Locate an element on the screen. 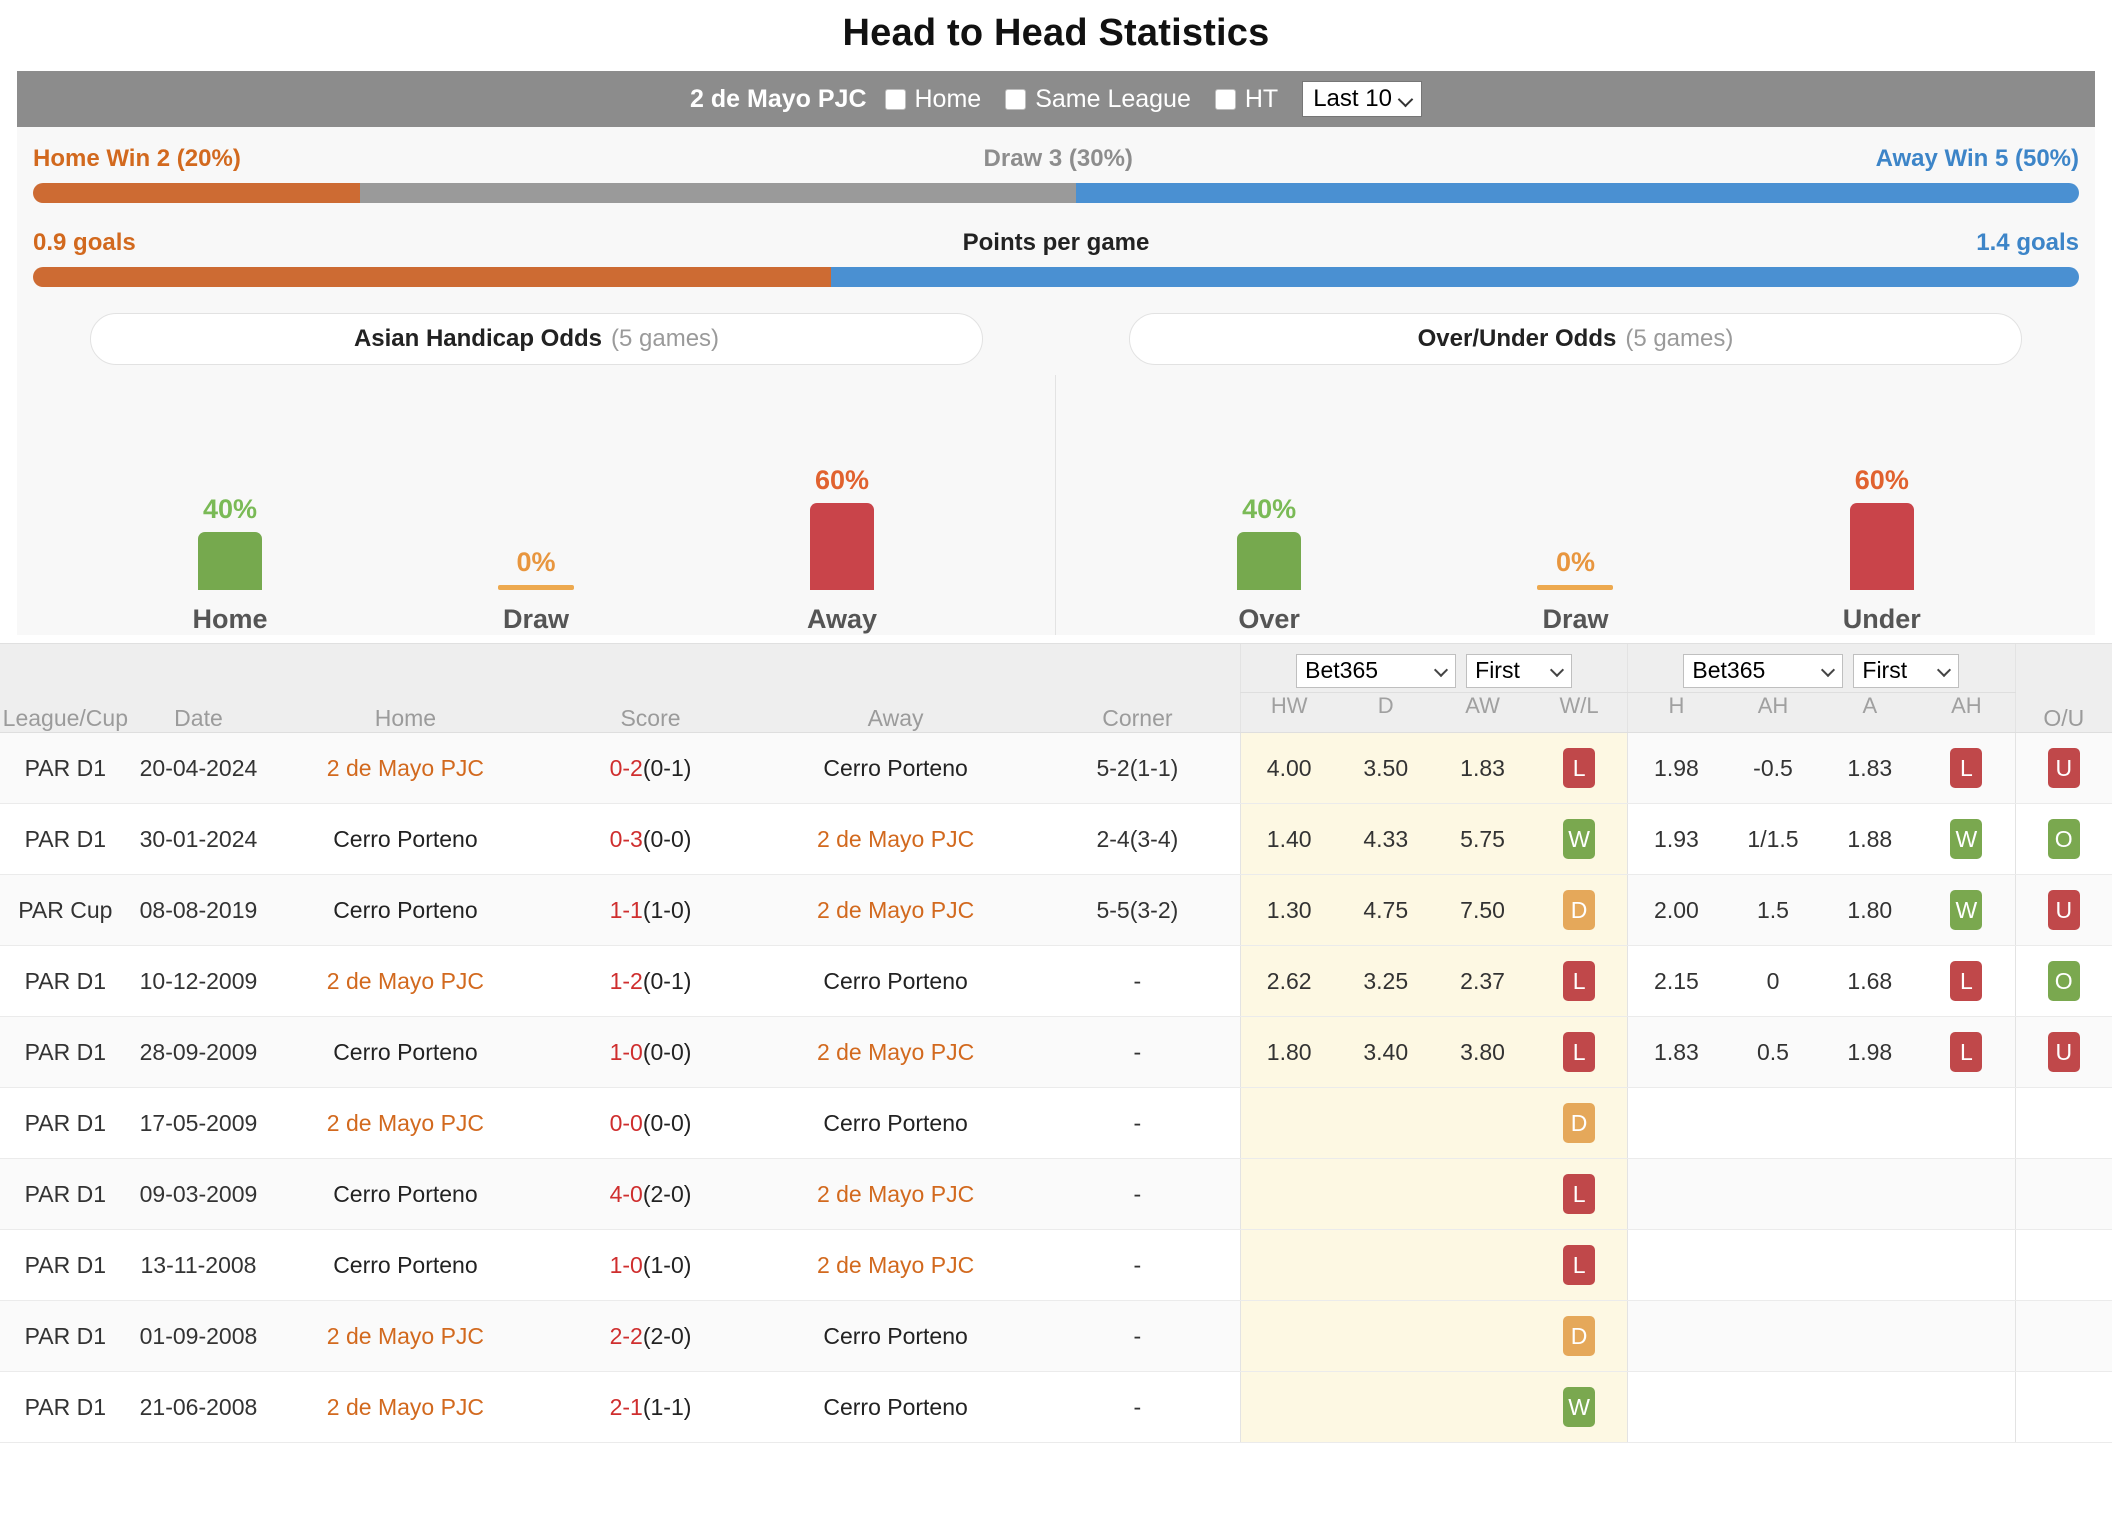 The width and height of the screenshot is (2112, 1514). cell-ah: 0.5 is located at coordinates (1773, 1052).